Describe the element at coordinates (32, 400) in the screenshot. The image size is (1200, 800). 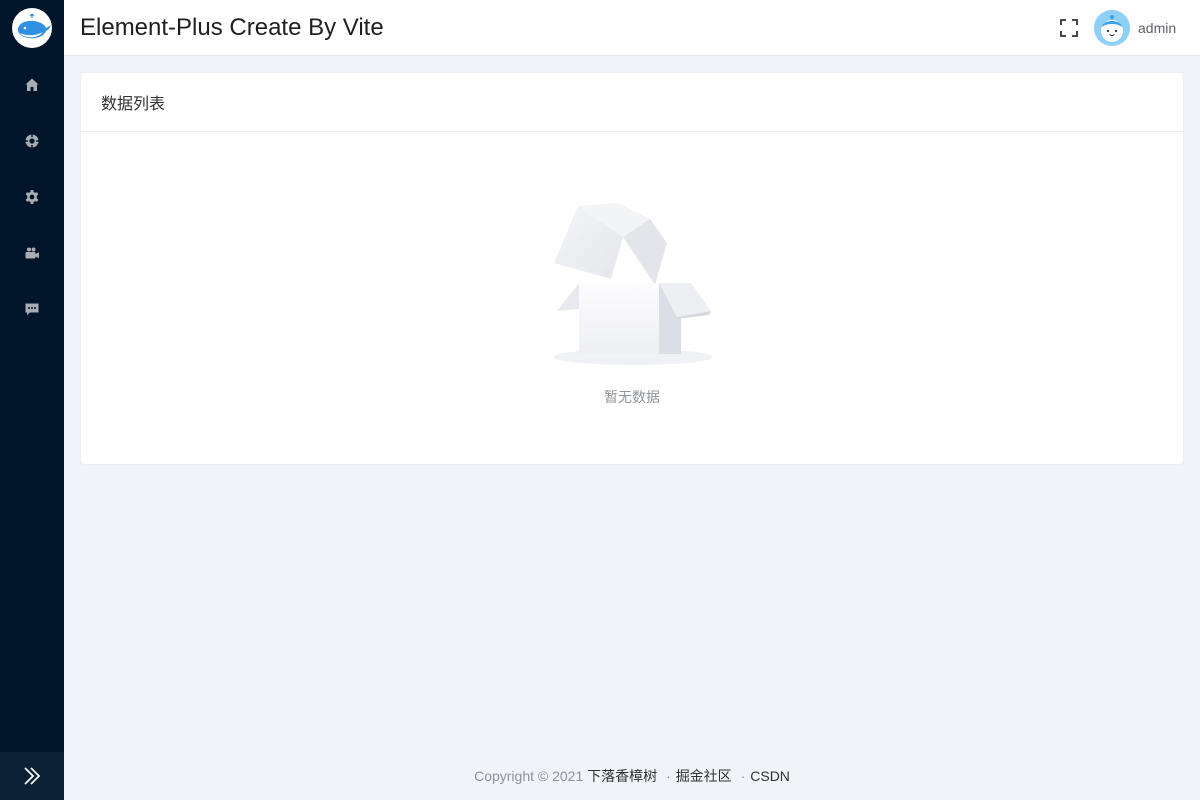
I see `sidebar` at that location.